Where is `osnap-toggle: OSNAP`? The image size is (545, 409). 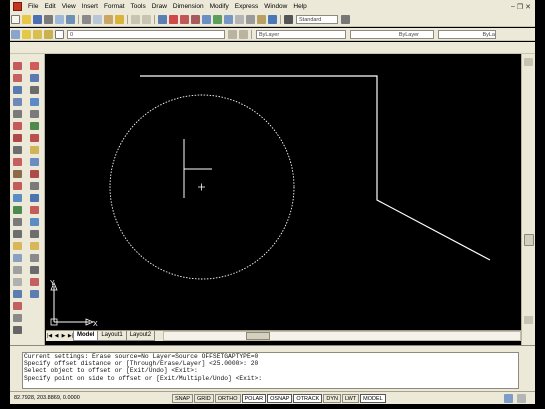
osnap-toggle: OSNAP is located at coordinates (280, 398).